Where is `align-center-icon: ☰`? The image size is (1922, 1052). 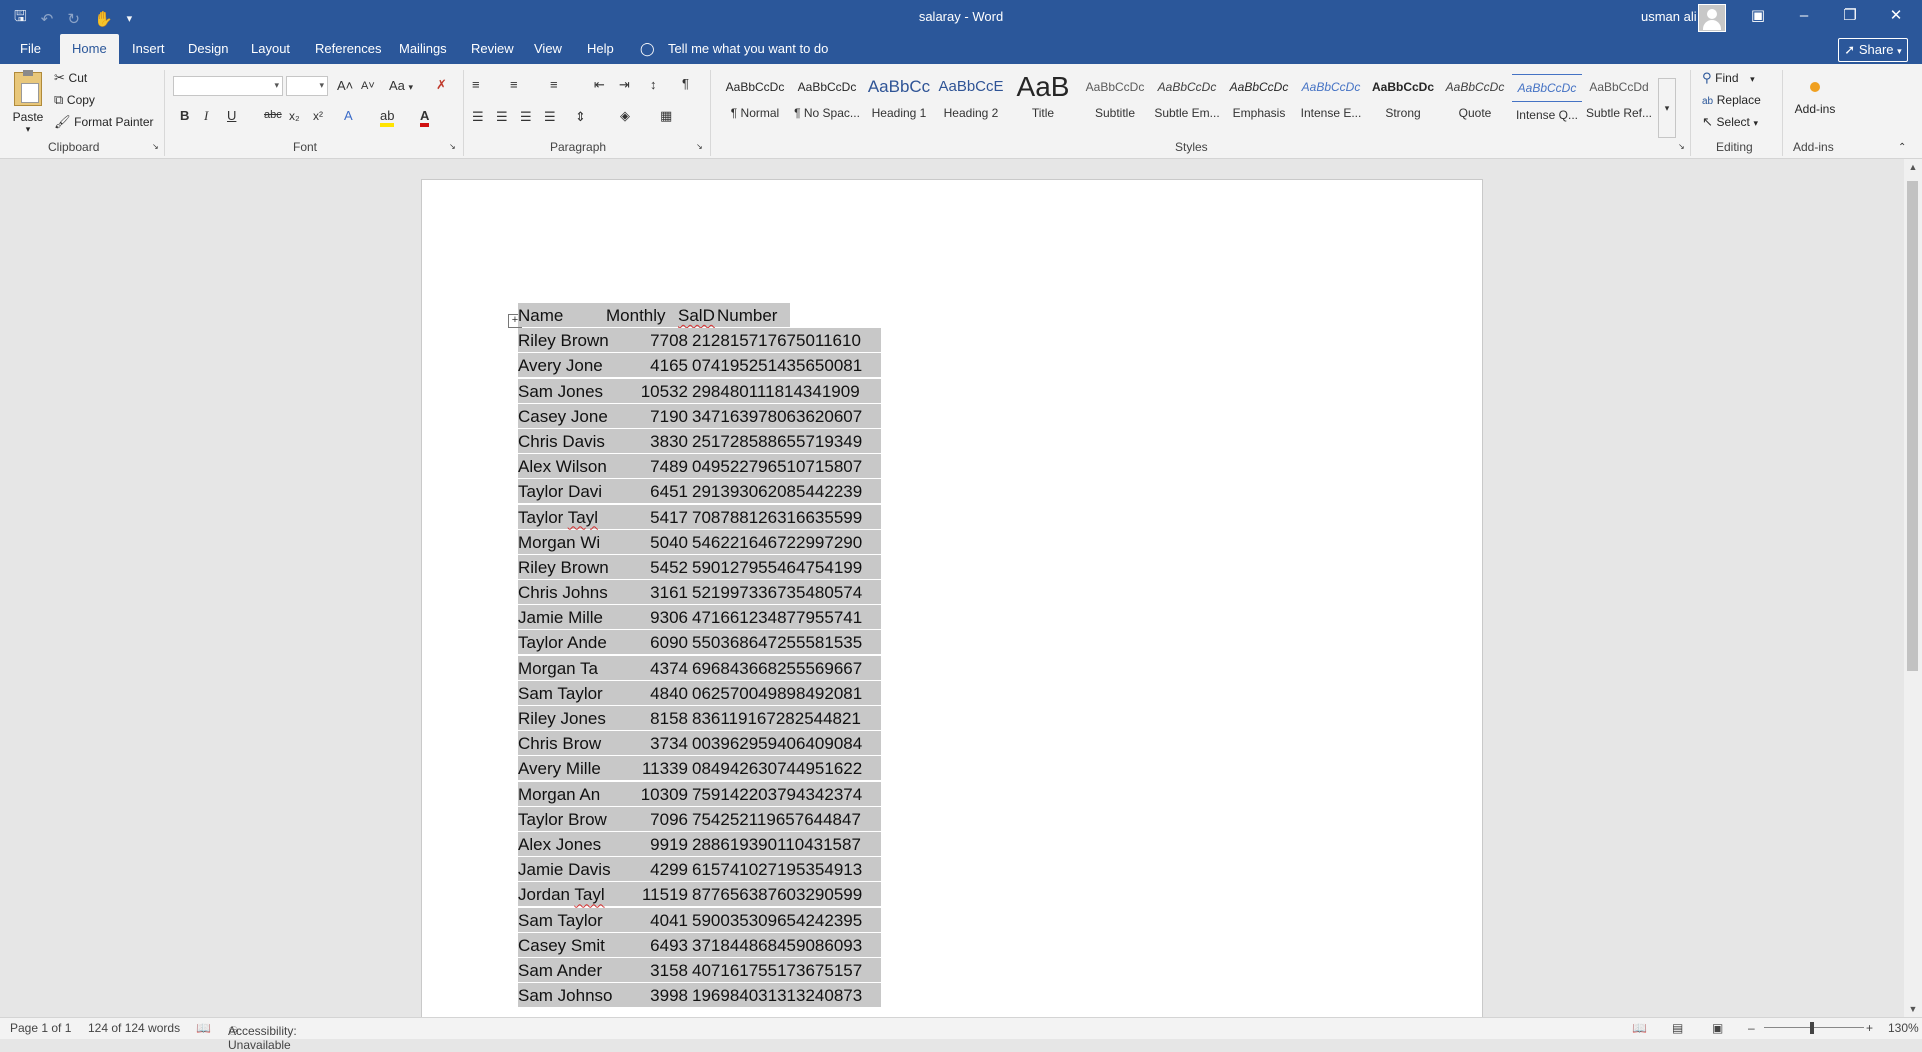 align-center-icon: ☰ is located at coordinates (502, 117).